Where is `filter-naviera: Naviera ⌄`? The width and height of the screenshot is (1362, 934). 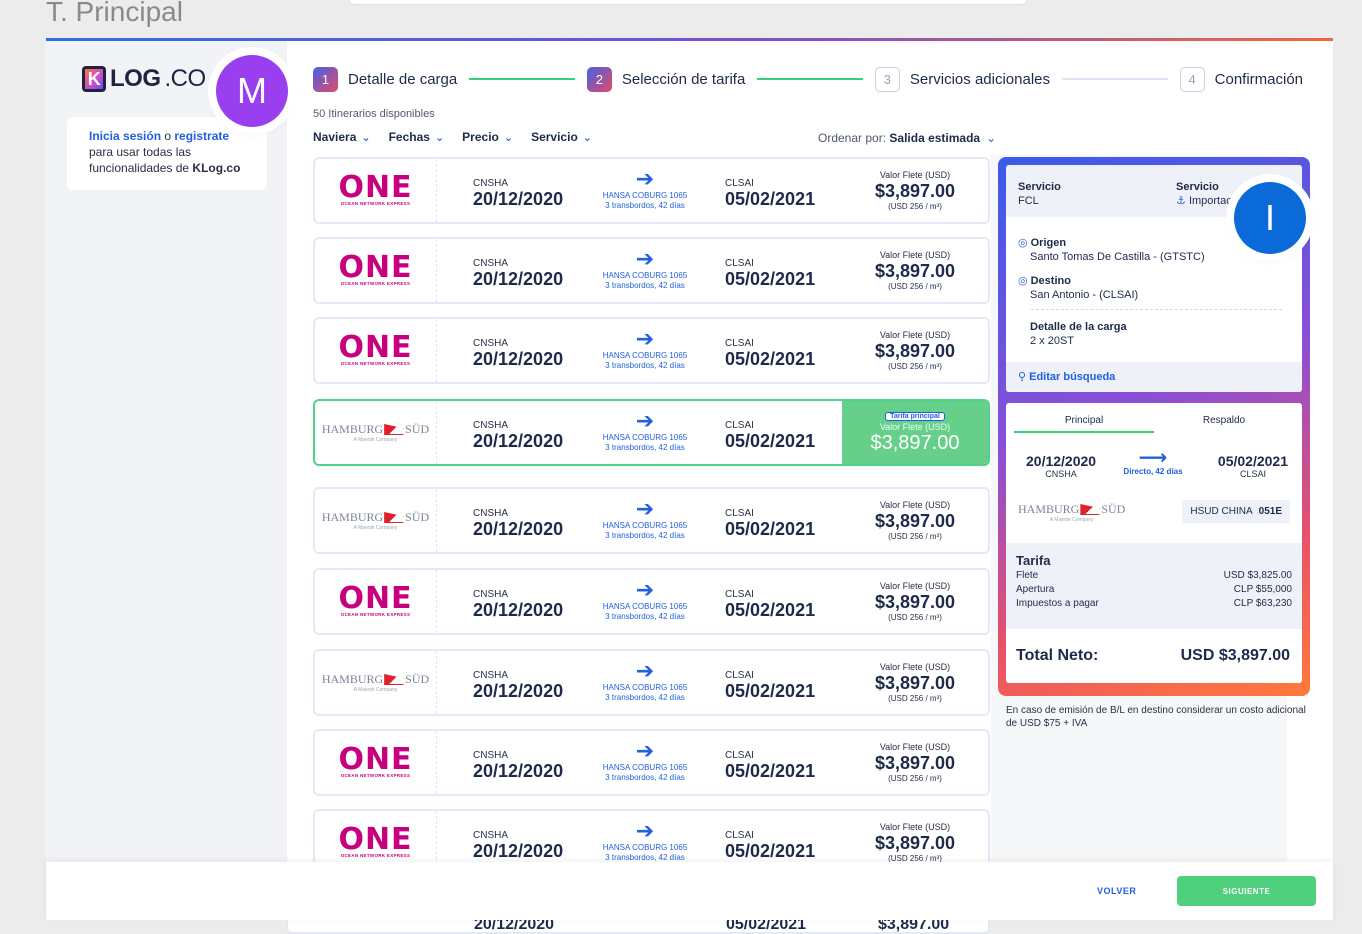 filter-naviera: Naviera ⌄ is located at coordinates (342, 137).